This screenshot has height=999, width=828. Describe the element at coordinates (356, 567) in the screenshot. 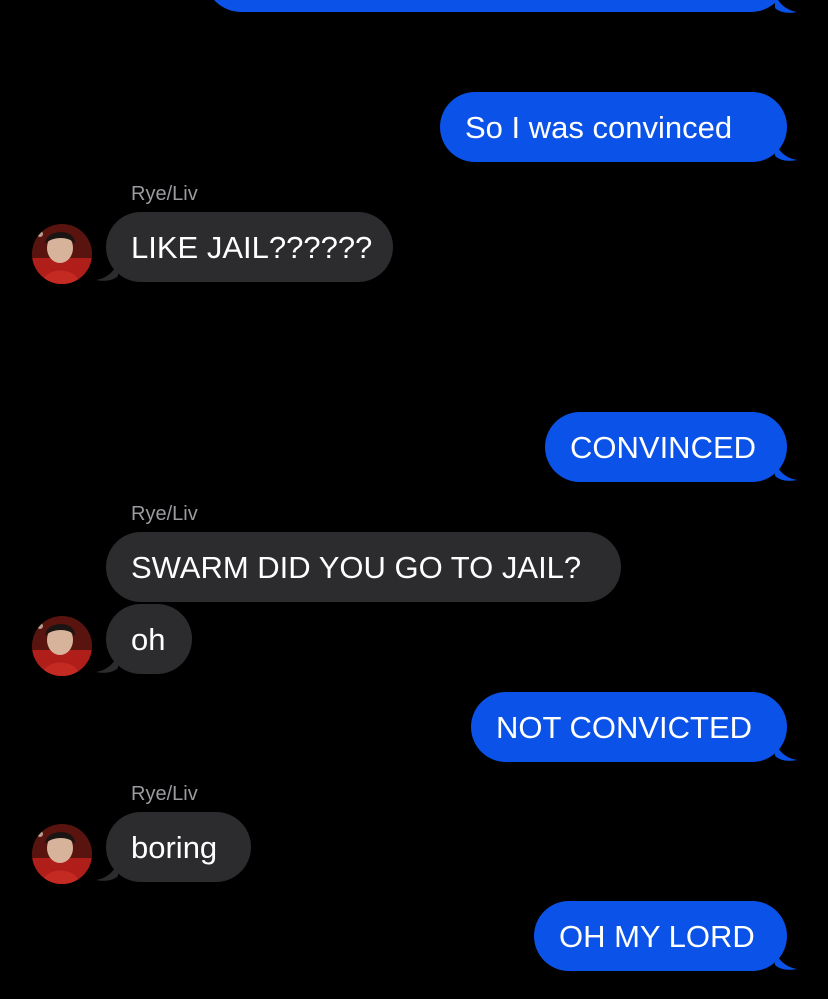

I see `message-text: SWARM DID YOU GO TO JAIL?` at that location.